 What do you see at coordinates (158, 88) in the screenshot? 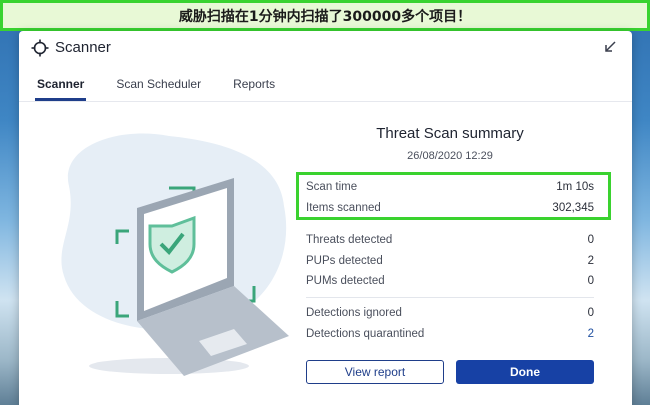
I see `tab-scan-scheduler: Scan Scheduler` at bounding box center [158, 88].